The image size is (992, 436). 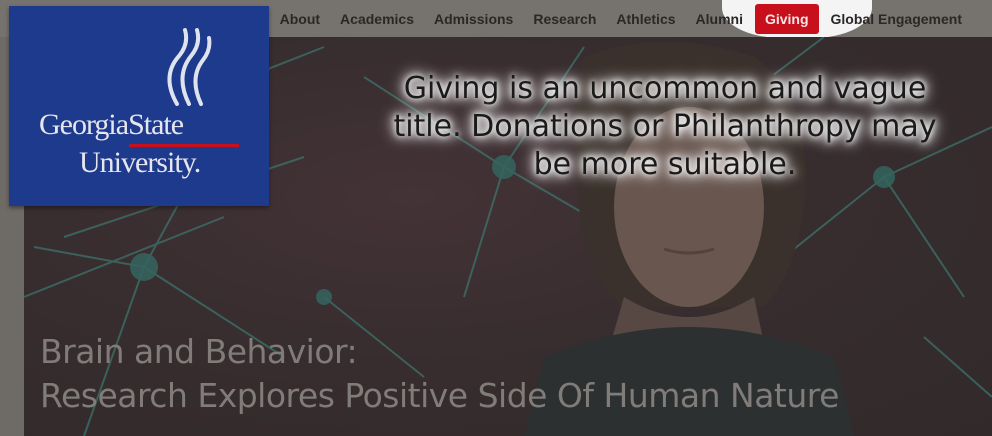 I want to click on nav-admissions: Admissions, so click(x=473, y=19).